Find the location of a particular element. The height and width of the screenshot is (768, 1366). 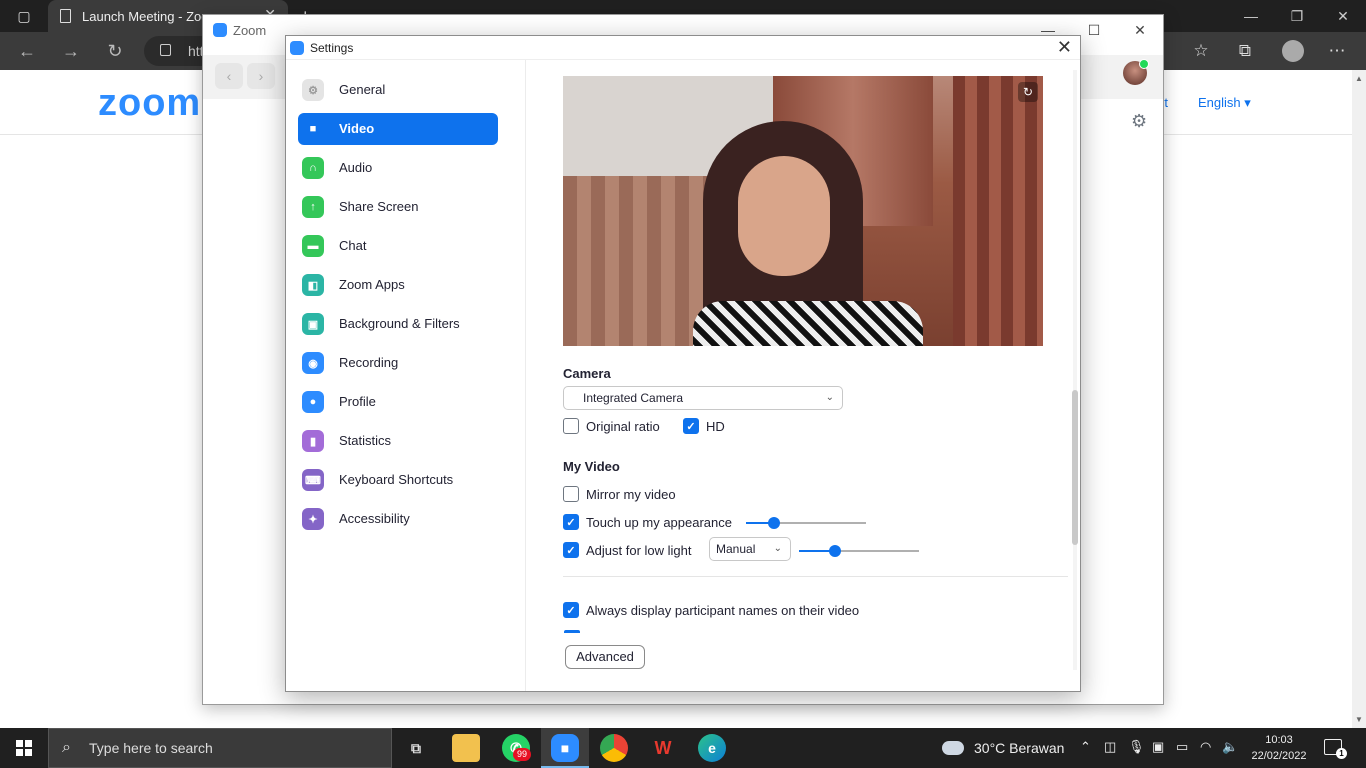

zoom-app-icon is located at coordinates (220, 30).